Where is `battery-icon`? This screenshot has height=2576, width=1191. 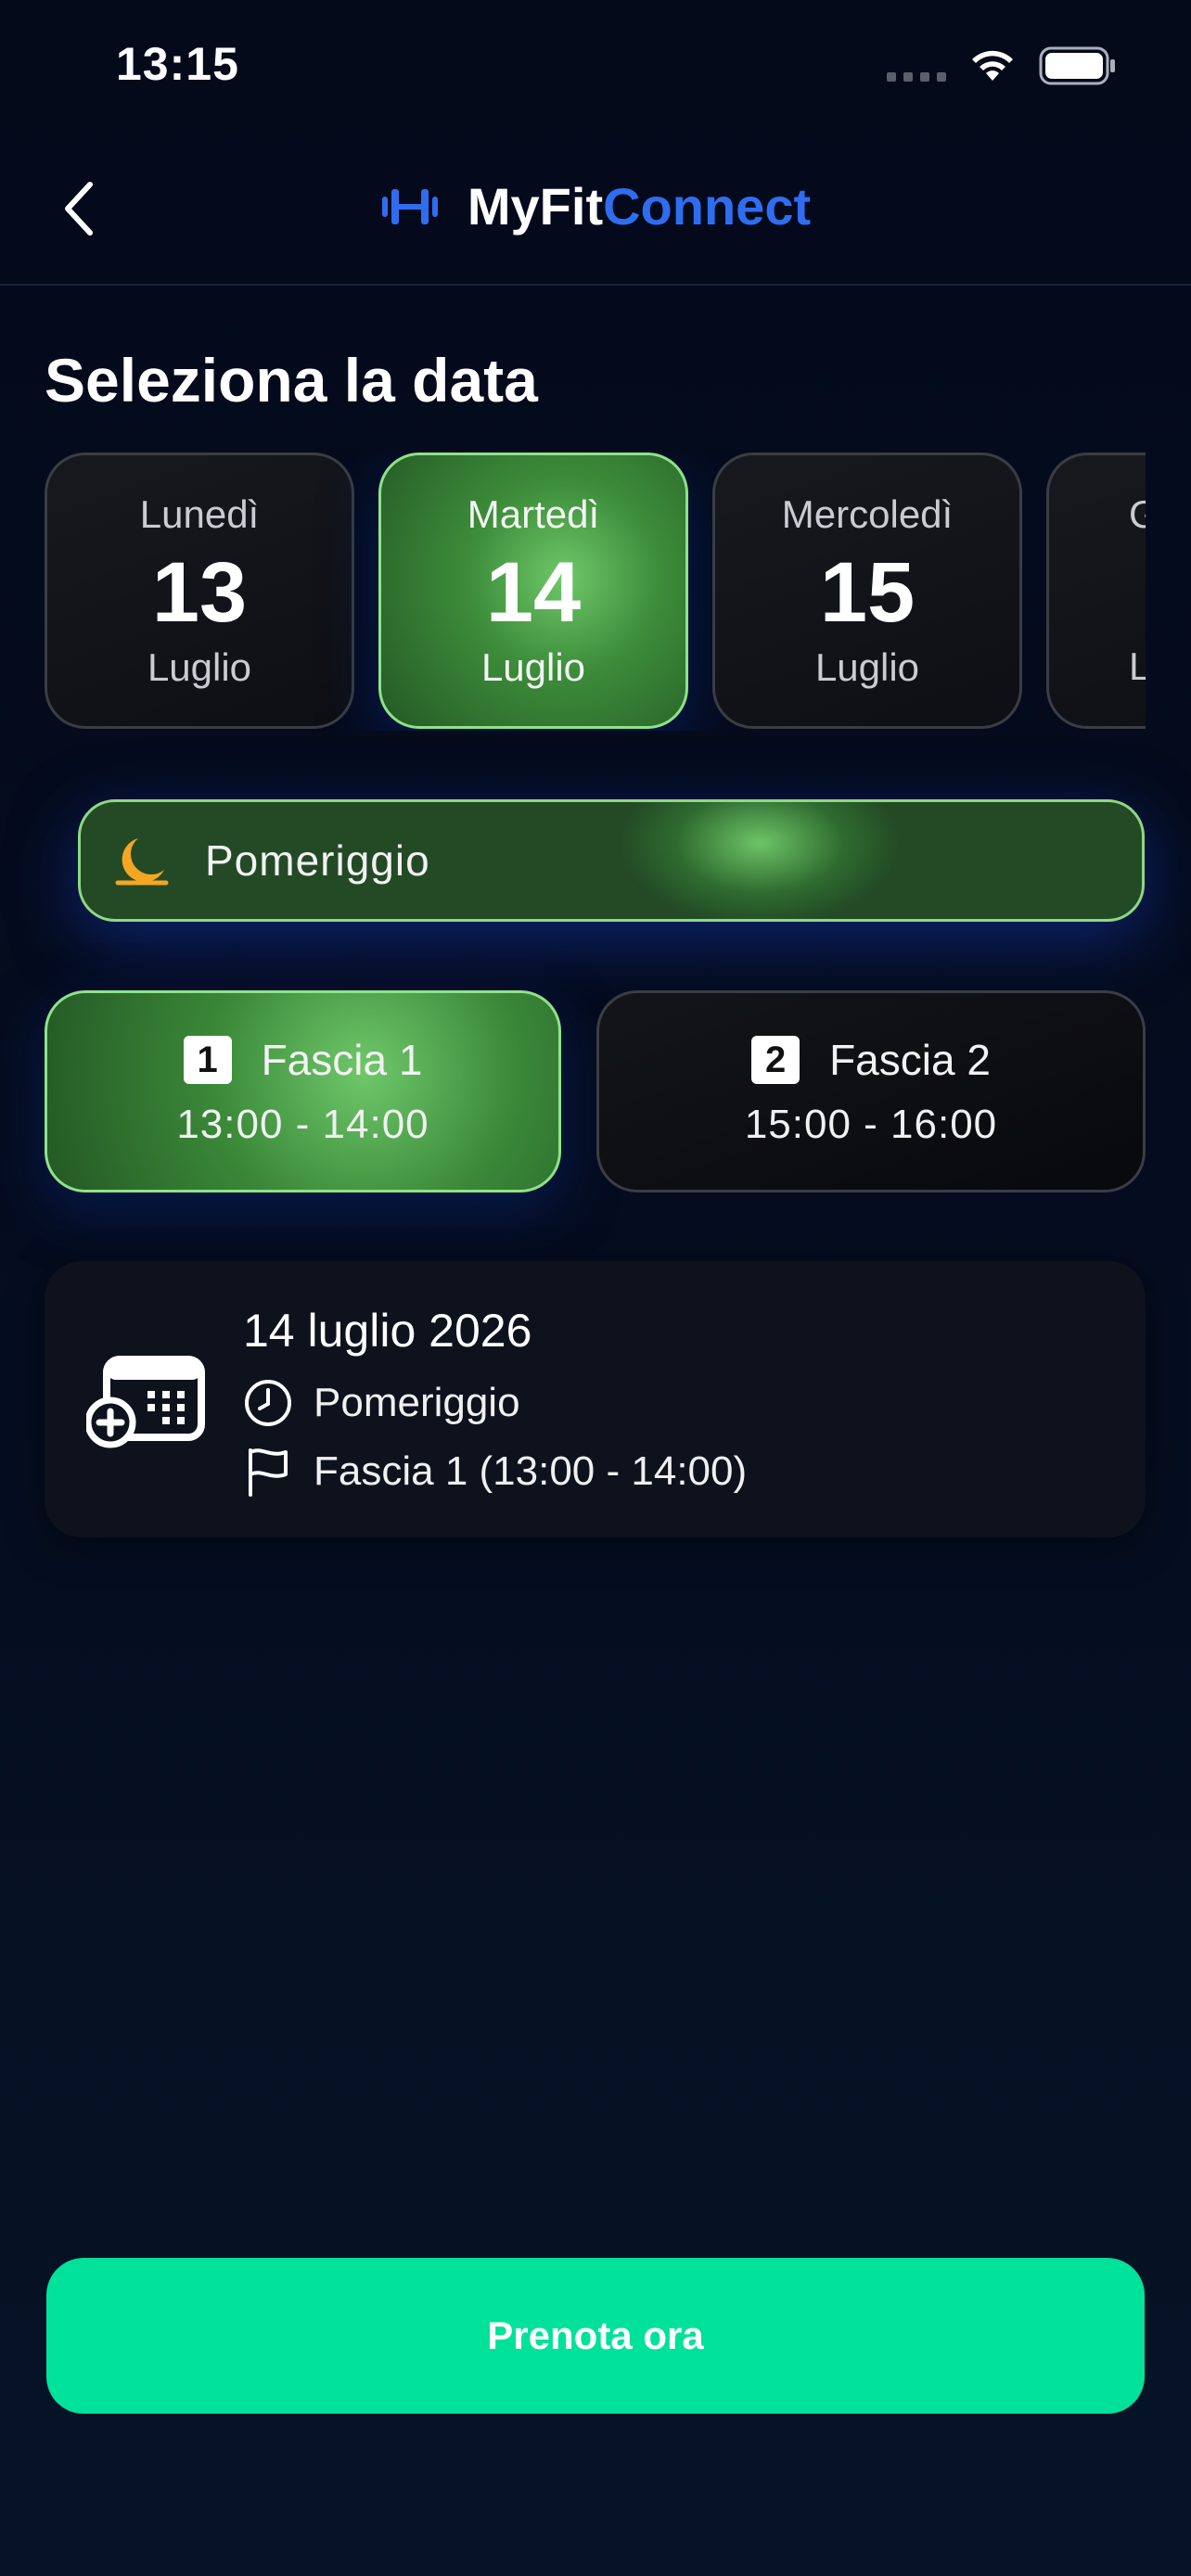 battery-icon is located at coordinates (1077, 66).